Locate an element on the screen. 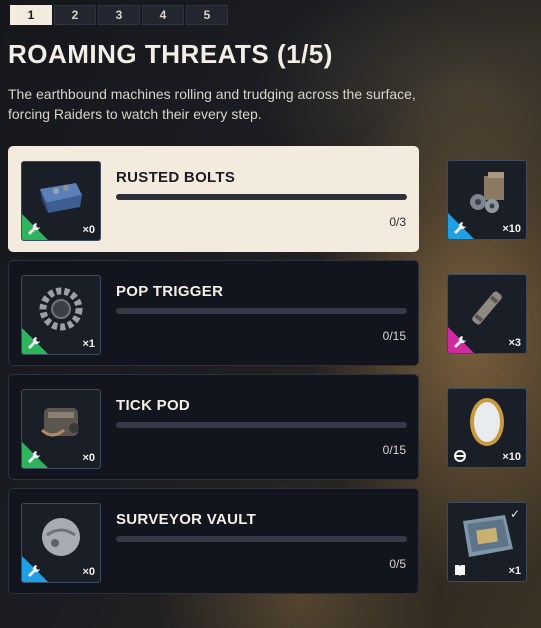  tab-3: 3 is located at coordinates (119, 15).